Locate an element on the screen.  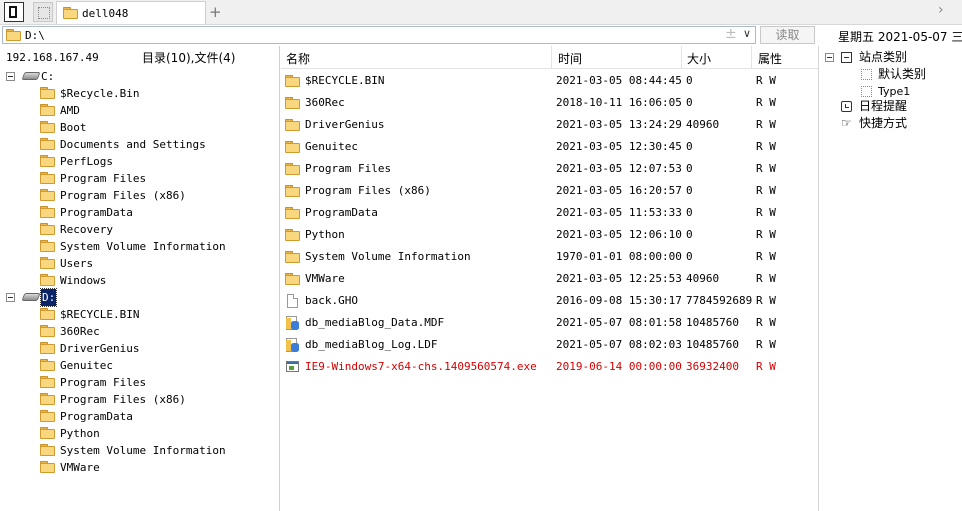
file-row: VMWare 2021-03-05 12:25:53 40960 R W is located at coordinates (549, 279).